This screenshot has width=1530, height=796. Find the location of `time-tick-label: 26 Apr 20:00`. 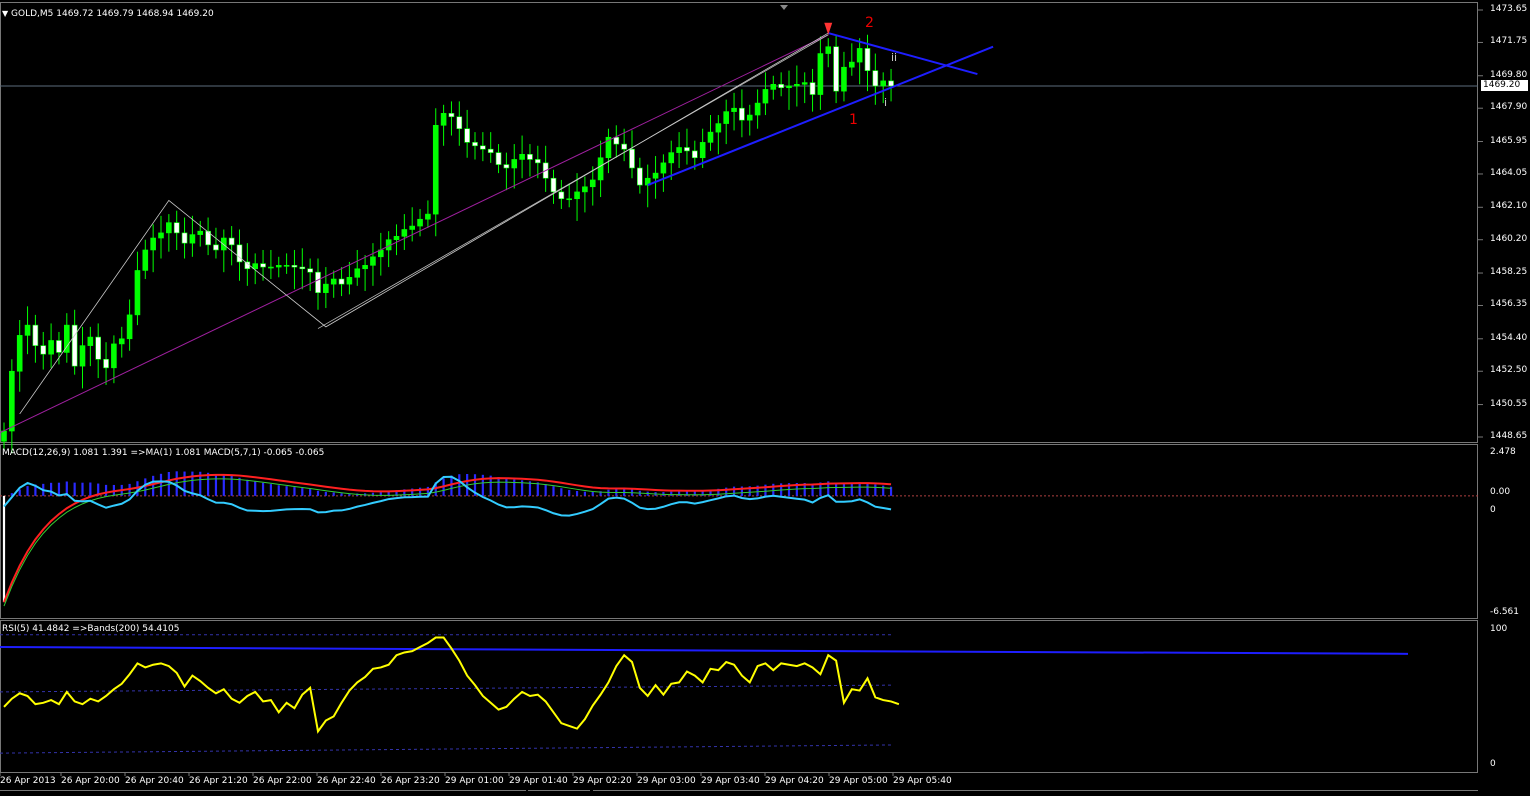

time-tick-label: 26 Apr 20:00 is located at coordinates (90, 781).